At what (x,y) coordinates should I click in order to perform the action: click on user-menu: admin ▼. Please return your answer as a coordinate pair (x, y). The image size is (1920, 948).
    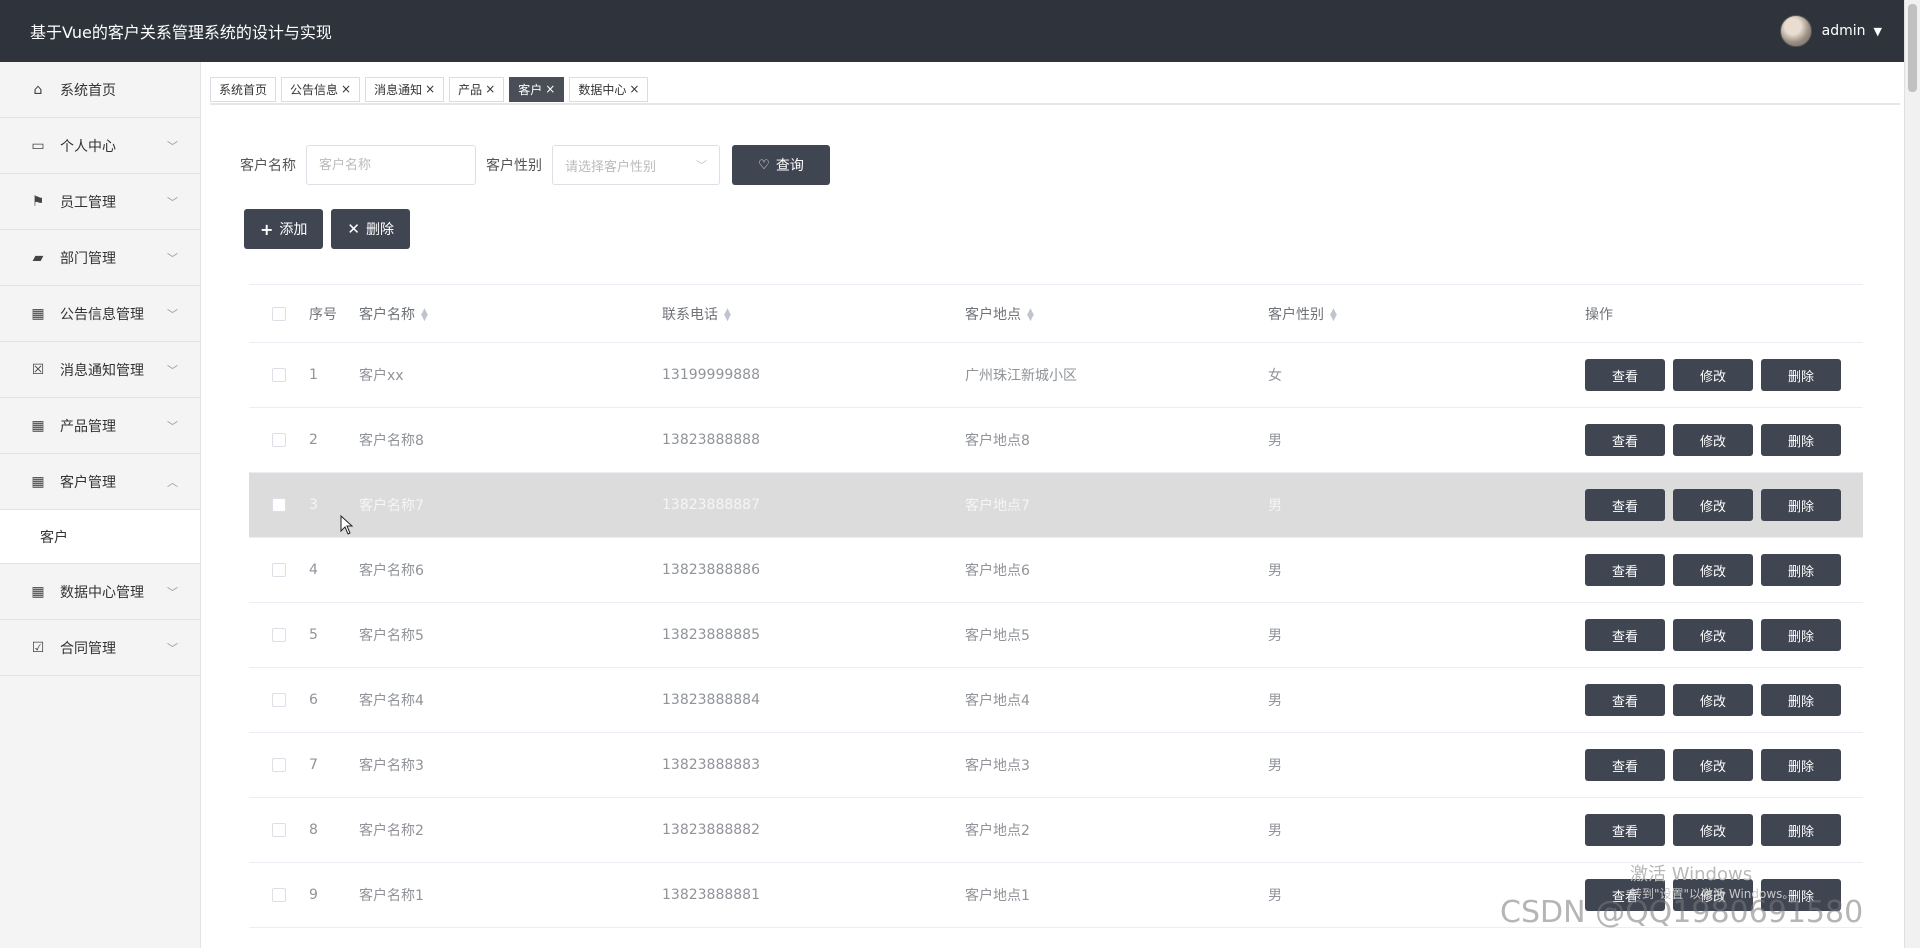
    Looking at the image, I should click on (1830, 31).